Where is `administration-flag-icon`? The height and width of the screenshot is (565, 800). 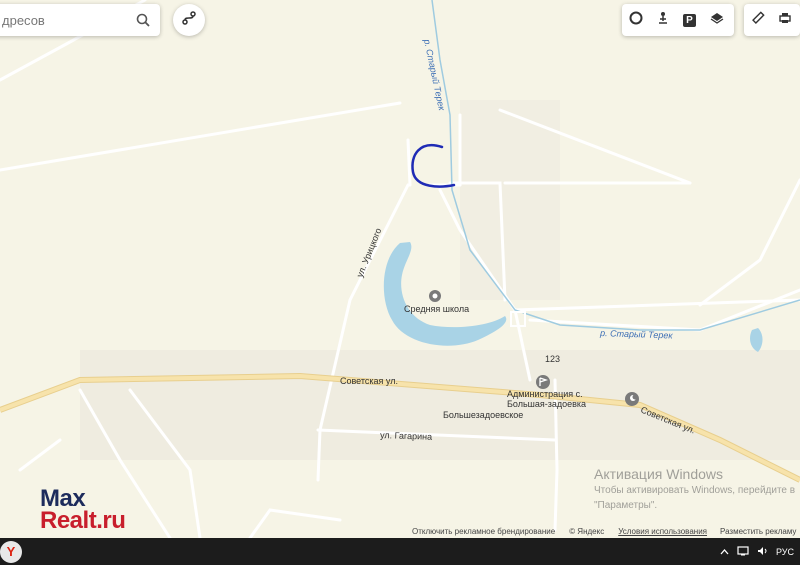
administration-flag-icon is located at coordinates (543, 382).